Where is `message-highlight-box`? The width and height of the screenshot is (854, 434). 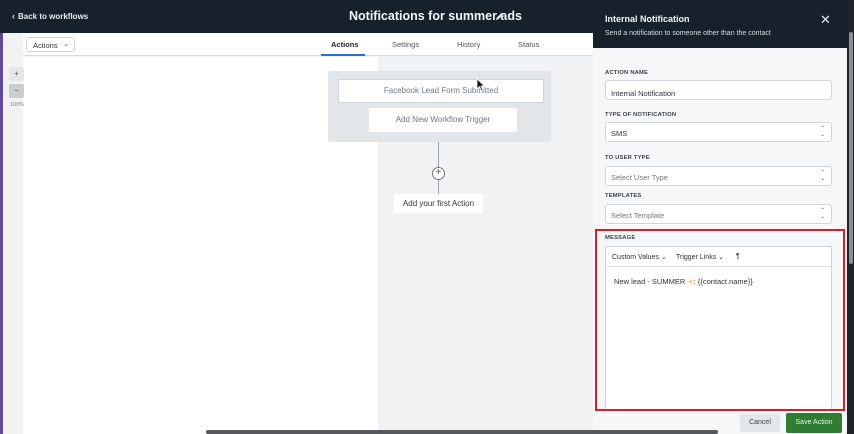 message-highlight-box is located at coordinates (720, 320).